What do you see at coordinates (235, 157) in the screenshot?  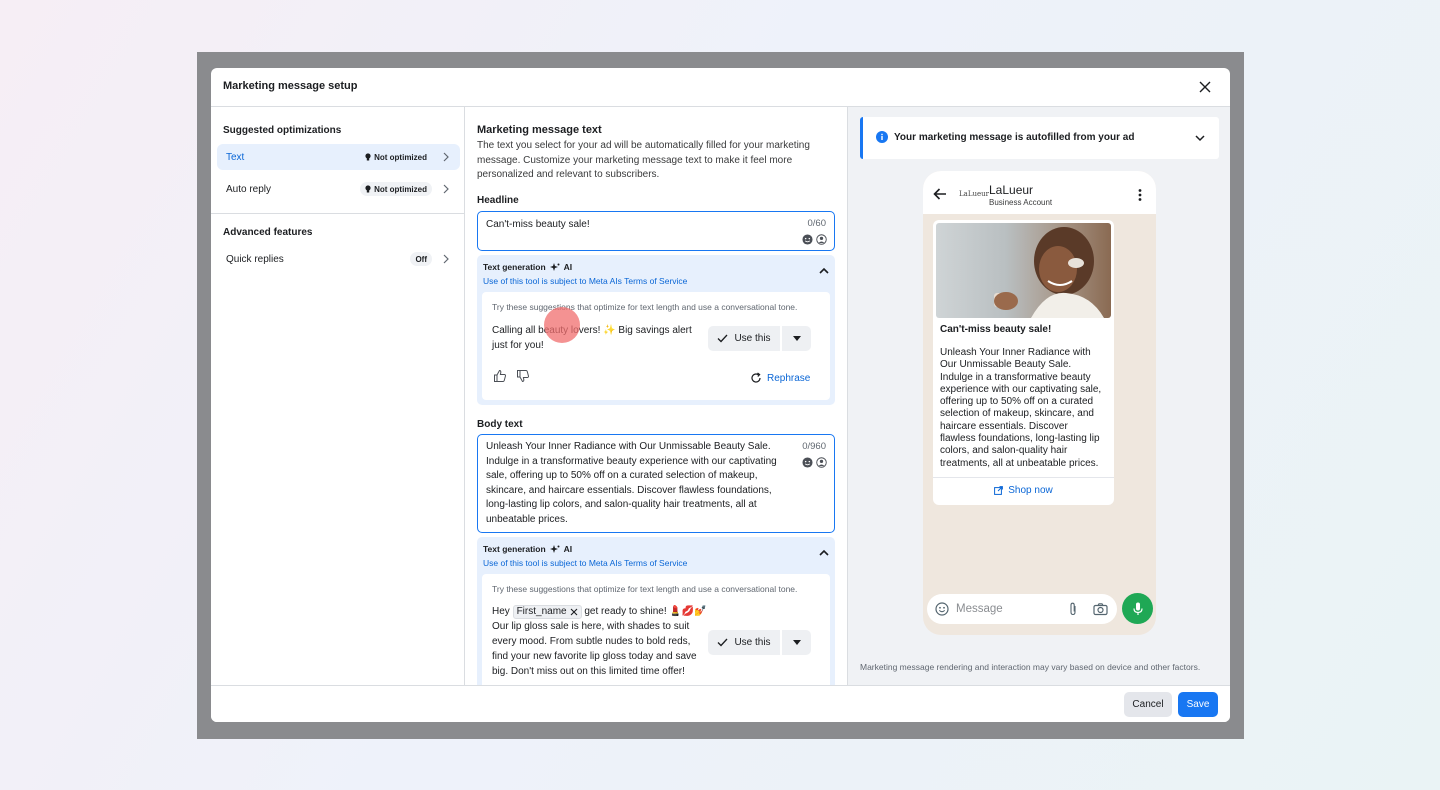 I see `sidebar-item-label: Text` at bounding box center [235, 157].